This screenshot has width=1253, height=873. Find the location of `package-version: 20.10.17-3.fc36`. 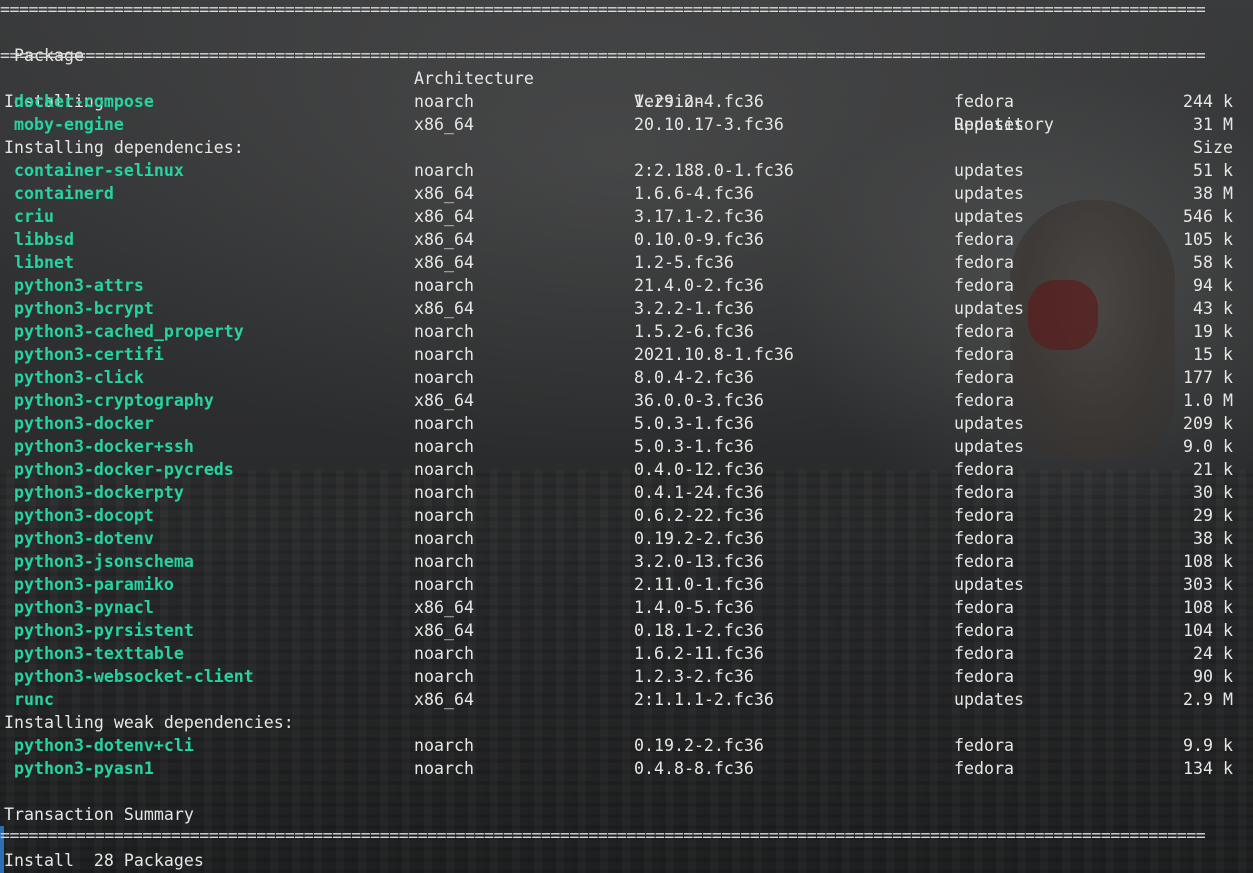

package-version: 20.10.17-3.fc36 is located at coordinates (709, 124).